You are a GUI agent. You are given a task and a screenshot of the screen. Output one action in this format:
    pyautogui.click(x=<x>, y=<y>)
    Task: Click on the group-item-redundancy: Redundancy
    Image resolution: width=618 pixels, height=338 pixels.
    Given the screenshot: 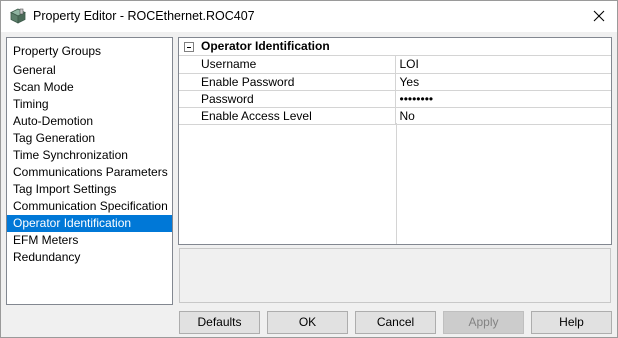 What is the action you would take?
    pyautogui.click(x=89, y=257)
    